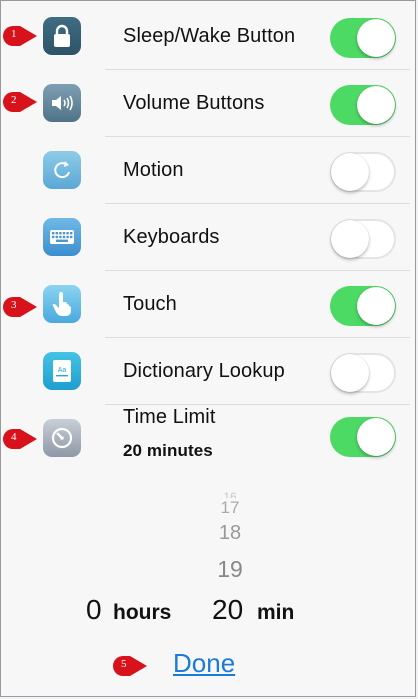 This screenshot has height=699, width=418. I want to click on step-marker-4: 4, so click(20, 439).